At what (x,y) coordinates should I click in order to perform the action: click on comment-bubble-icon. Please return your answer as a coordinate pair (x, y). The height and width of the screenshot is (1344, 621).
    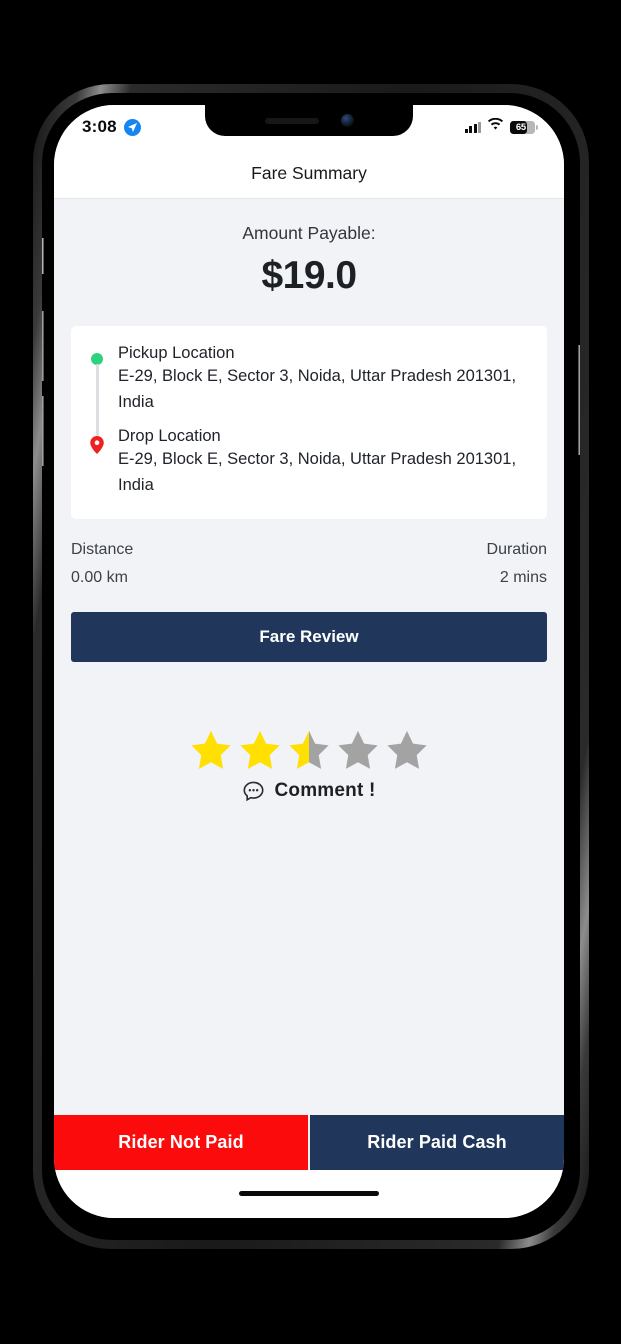
    Looking at the image, I should click on (253, 791).